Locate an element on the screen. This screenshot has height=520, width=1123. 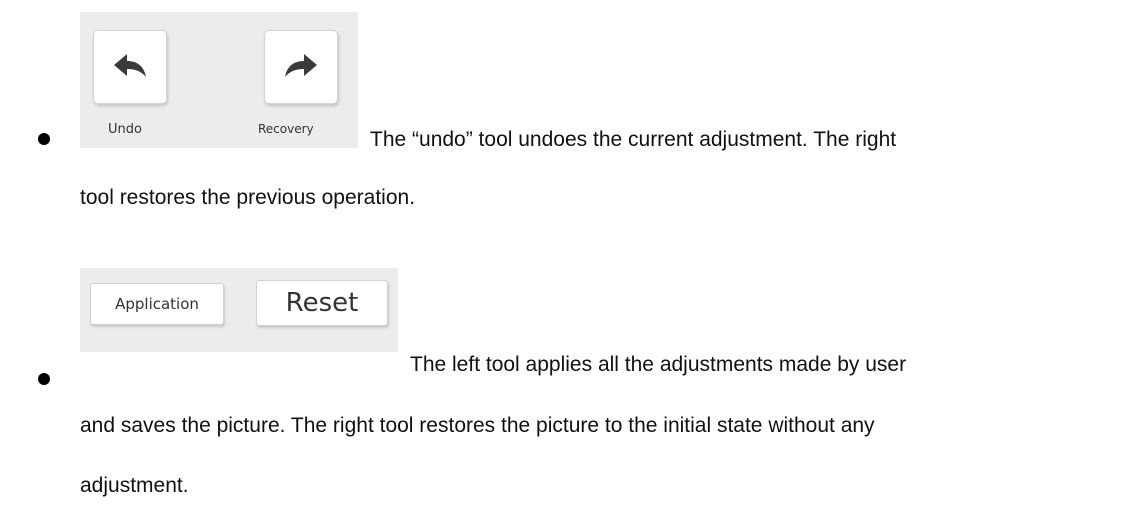
undo-button is located at coordinates (130, 67).